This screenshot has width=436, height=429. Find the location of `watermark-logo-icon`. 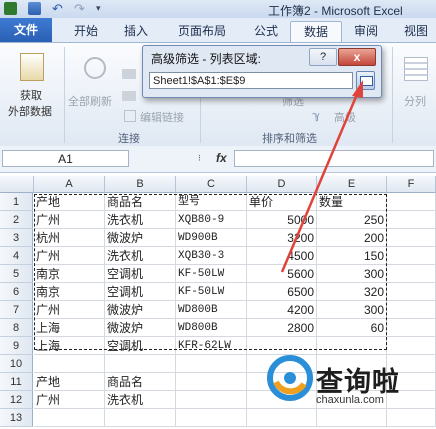

watermark-logo-icon is located at coordinates (290, 378).